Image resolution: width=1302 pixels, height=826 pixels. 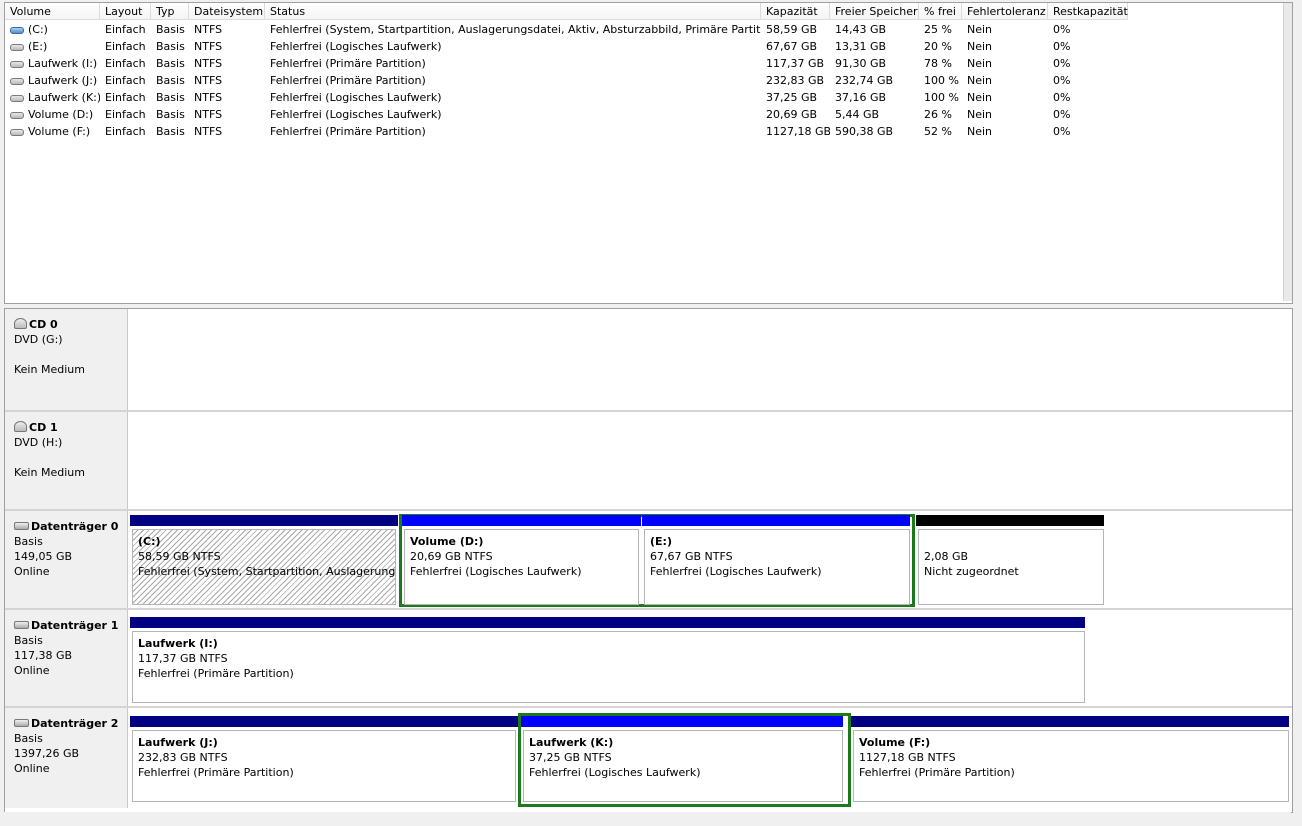 I want to click on free-space-text: 232,74 GB, so click(x=864, y=80).